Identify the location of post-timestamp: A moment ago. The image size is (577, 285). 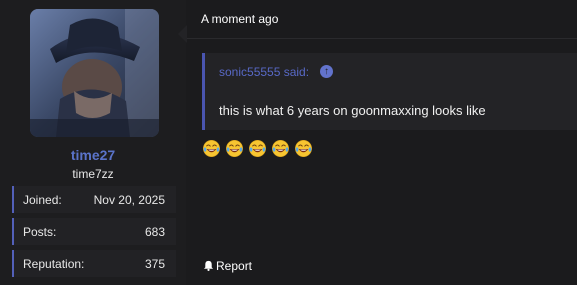
(239, 19).